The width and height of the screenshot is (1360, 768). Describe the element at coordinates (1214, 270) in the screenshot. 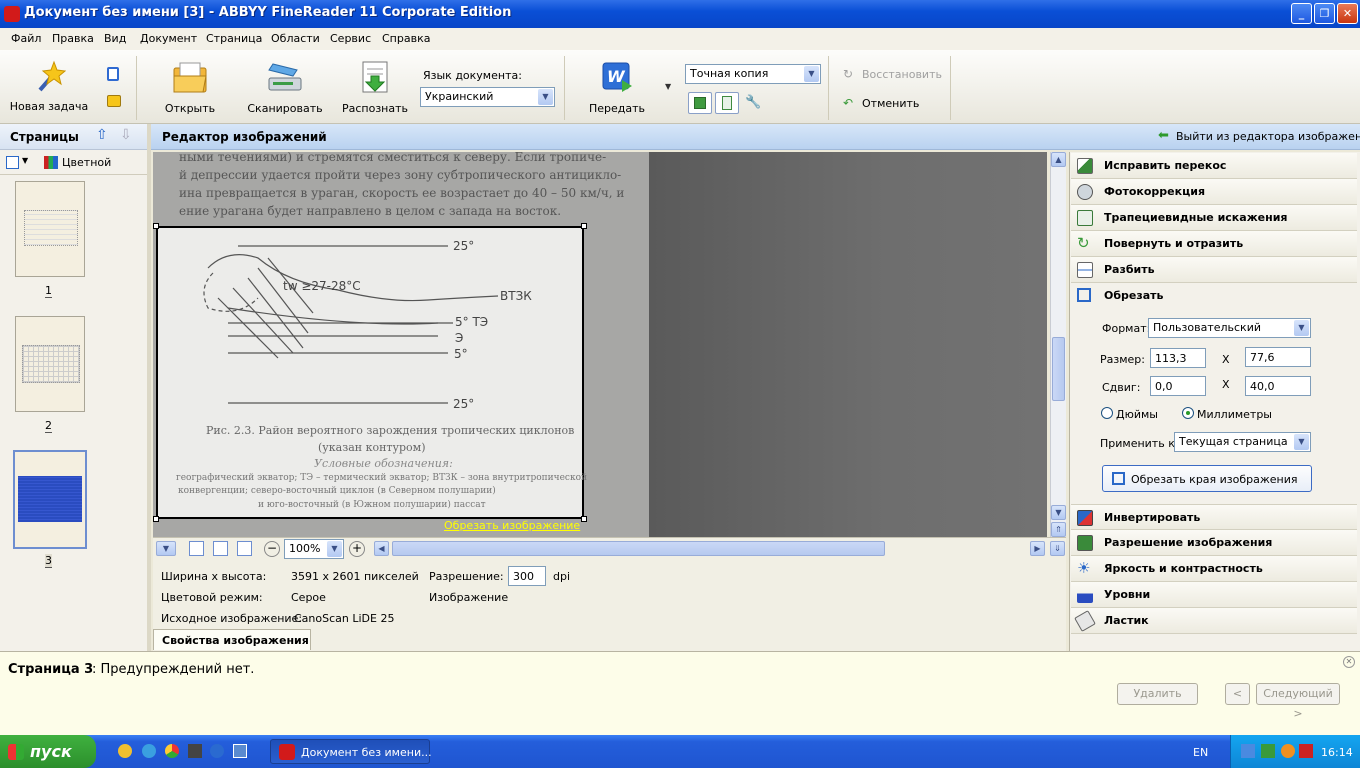

I see `tool-split: Разбить` at that location.